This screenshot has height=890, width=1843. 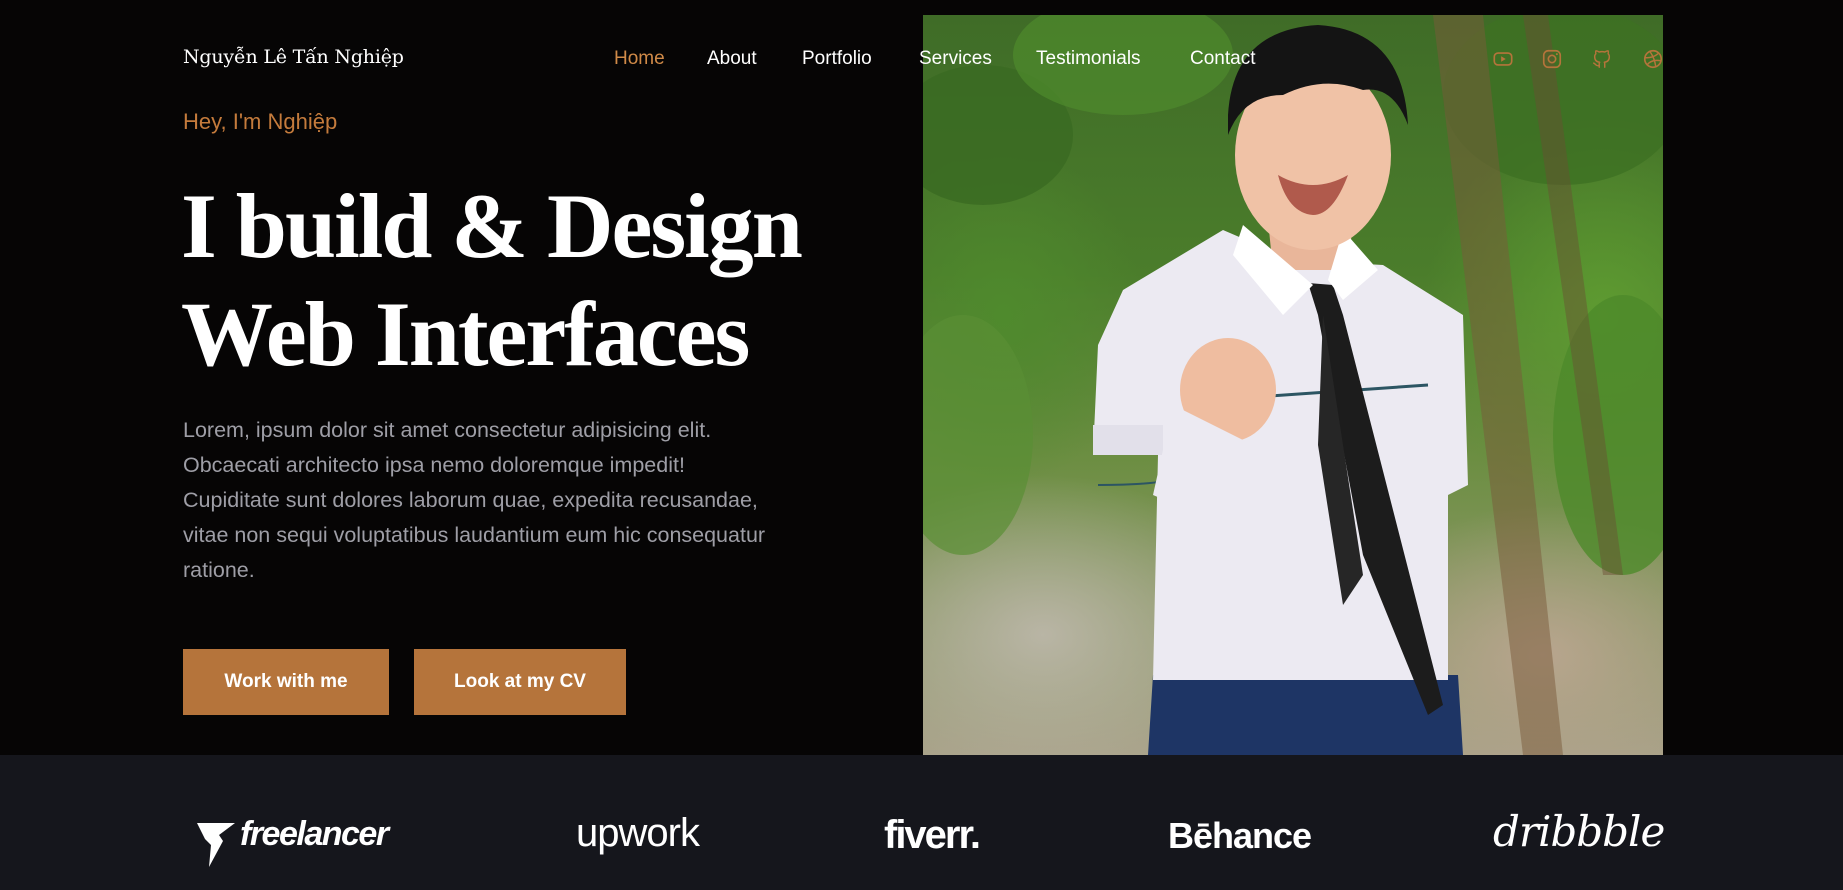 I want to click on nav-home: Home, so click(x=639, y=59).